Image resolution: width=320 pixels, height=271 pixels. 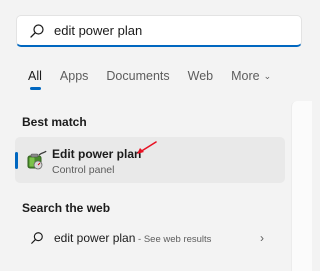 I want to click on web-search-result: edit power plan - See web results ›, so click(x=150, y=238).